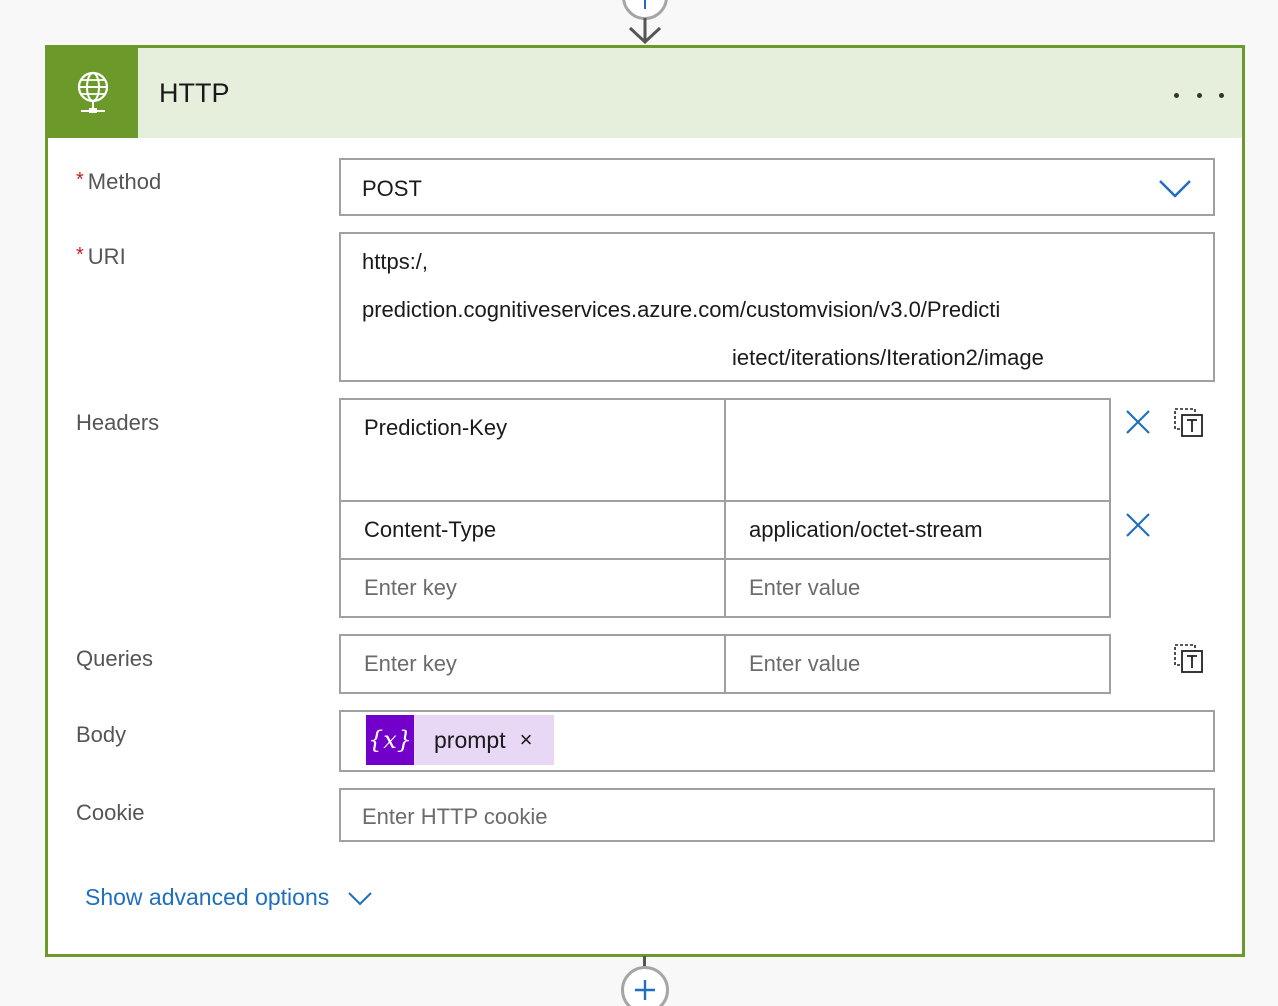  I want to click on advanced-label: Show advanced options, so click(207, 897).